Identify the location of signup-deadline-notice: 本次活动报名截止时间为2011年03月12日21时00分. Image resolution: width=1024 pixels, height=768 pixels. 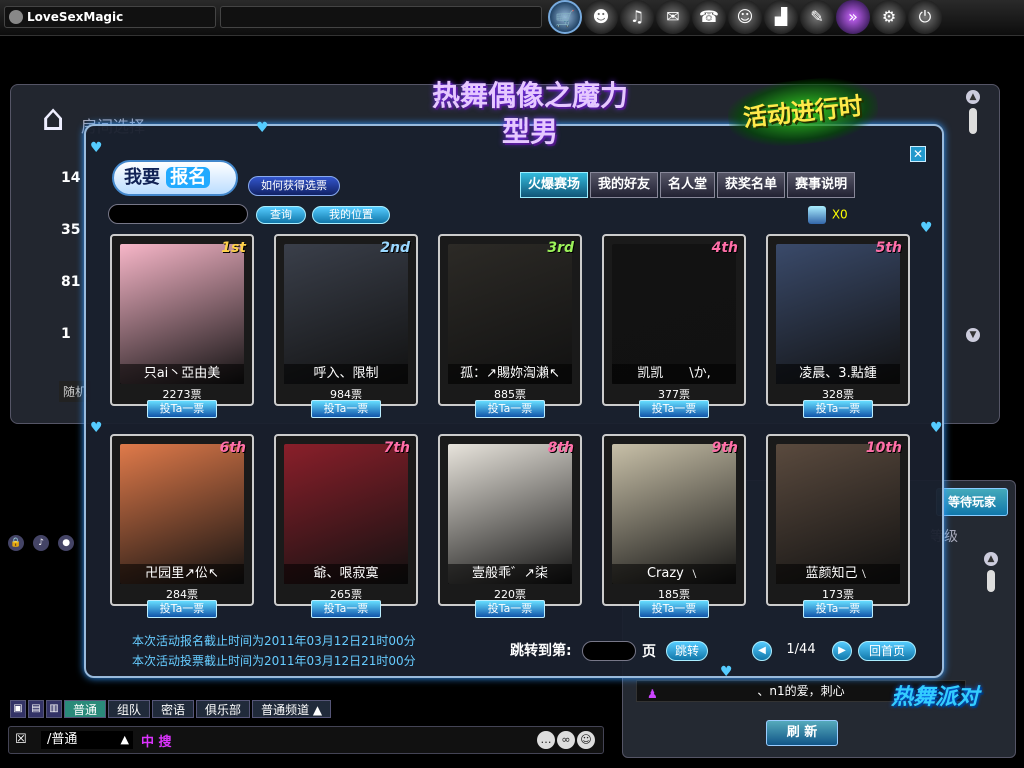
(274, 641).